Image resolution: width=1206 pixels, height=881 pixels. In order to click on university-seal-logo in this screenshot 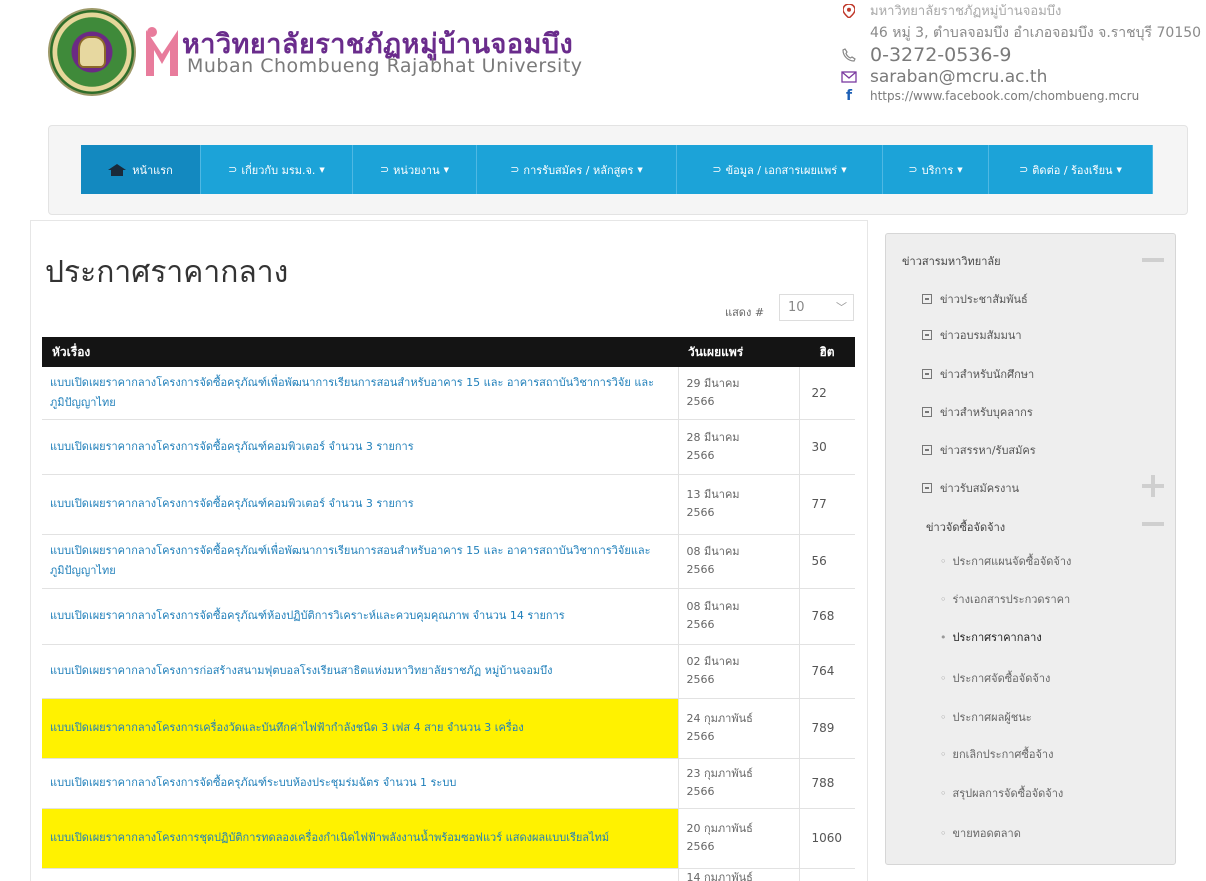, I will do `click(92, 52)`.